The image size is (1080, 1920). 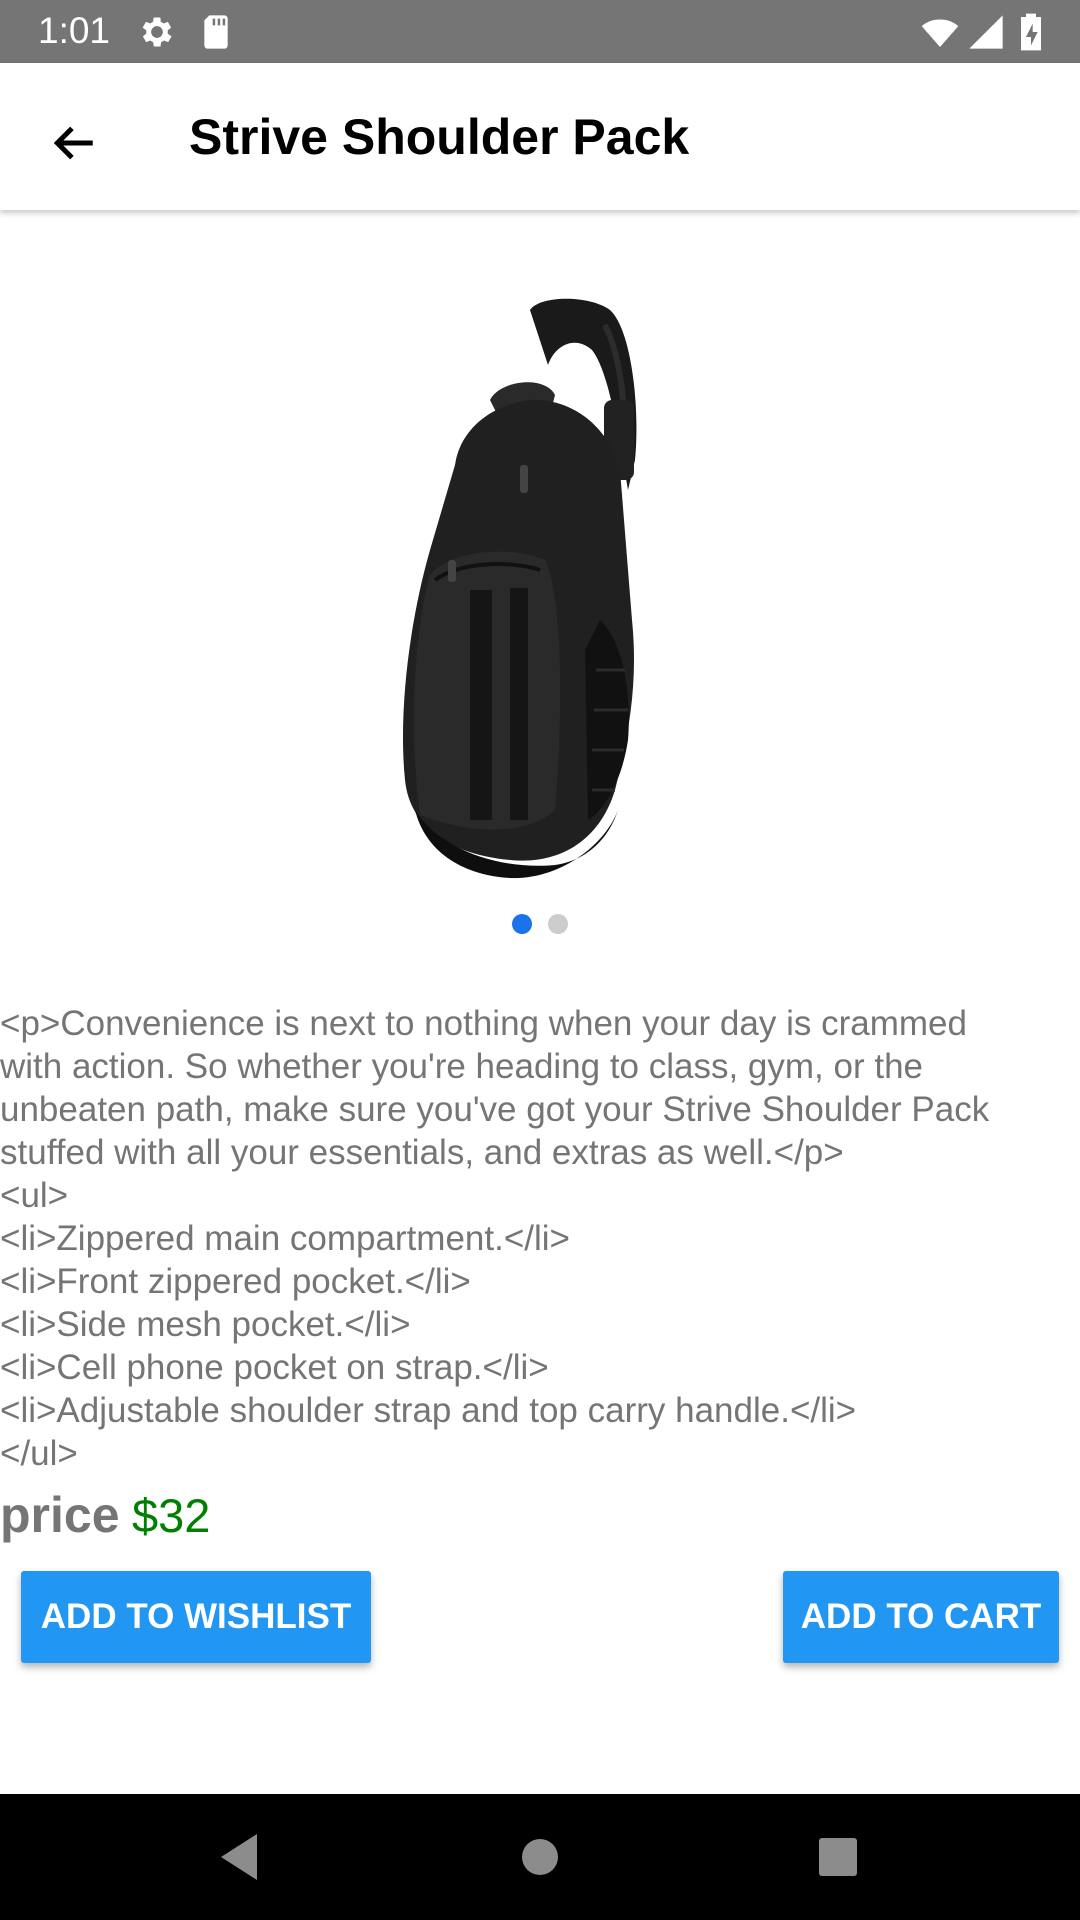 I want to click on page-title: Strive Shoulder Pack, so click(x=439, y=137).